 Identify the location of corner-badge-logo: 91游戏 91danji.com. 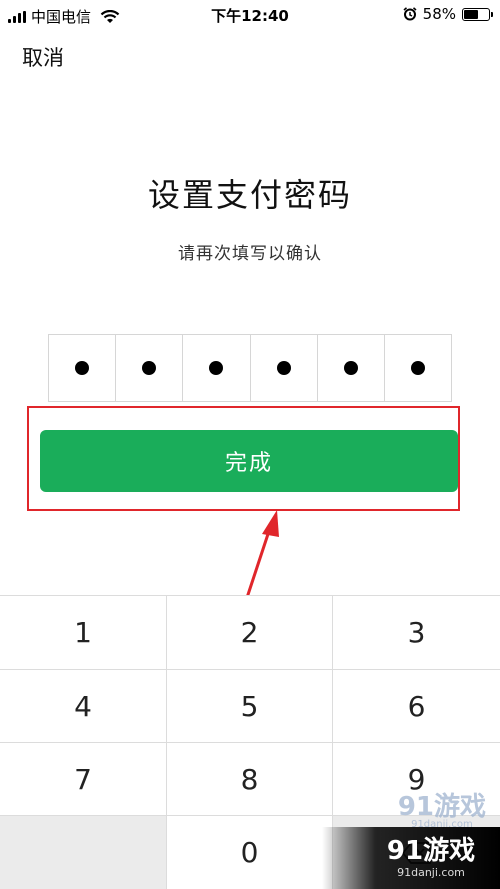
(411, 858).